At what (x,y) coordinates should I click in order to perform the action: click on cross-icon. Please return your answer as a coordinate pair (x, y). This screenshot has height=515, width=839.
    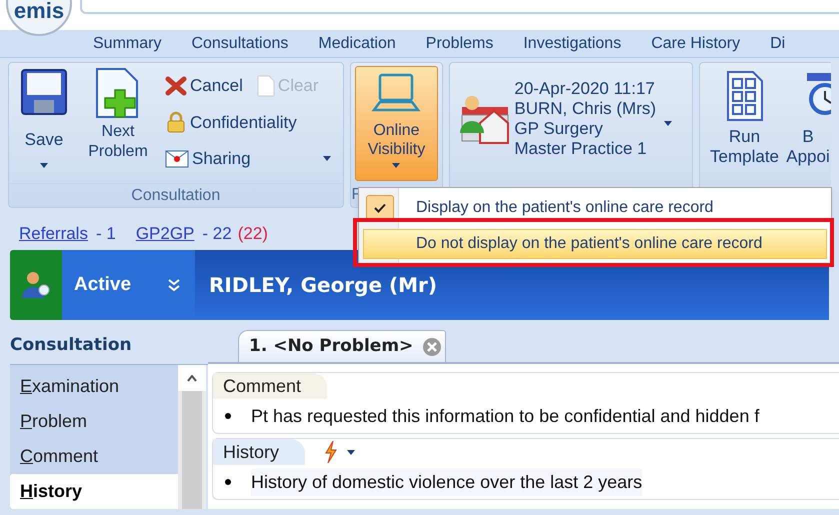
    Looking at the image, I should click on (176, 86).